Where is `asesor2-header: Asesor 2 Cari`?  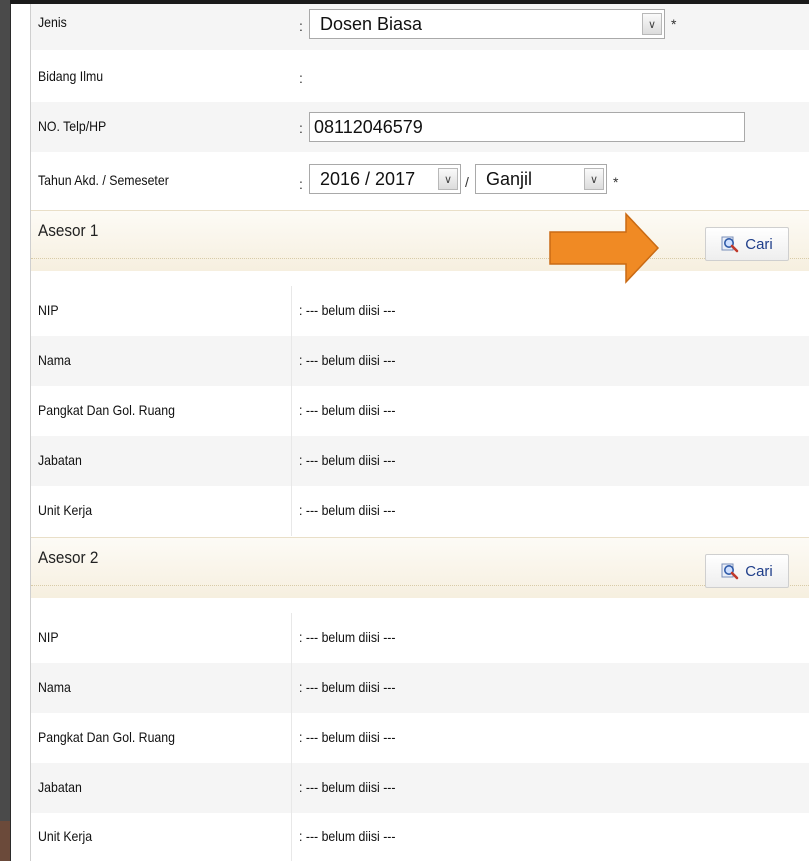
asesor2-header: Asesor 2 Cari is located at coordinates (420, 567).